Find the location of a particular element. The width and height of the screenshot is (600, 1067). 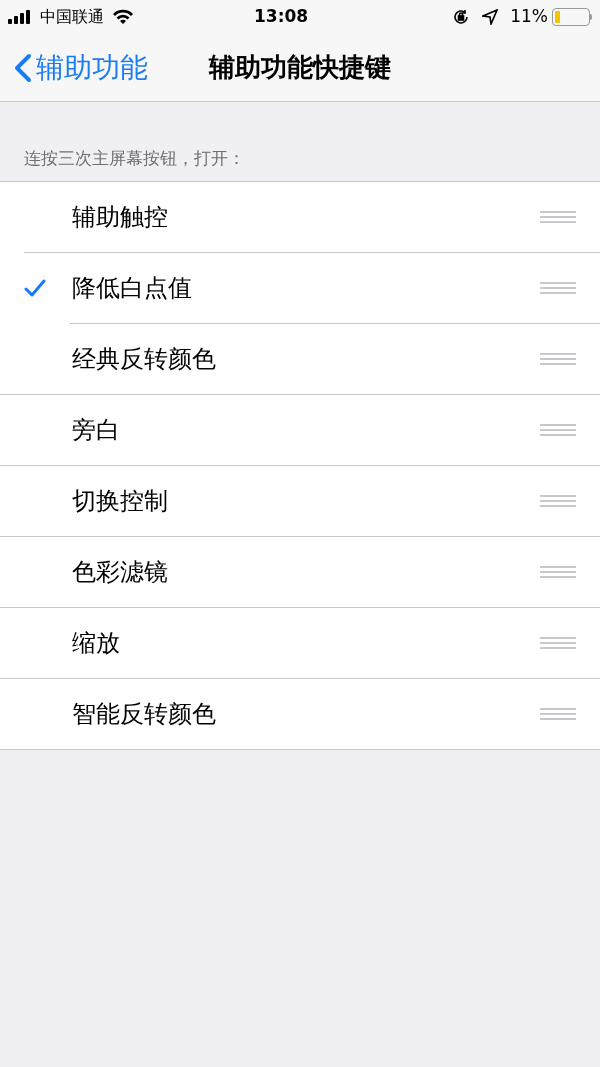

list-row: 旁白 is located at coordinates (300, 430).